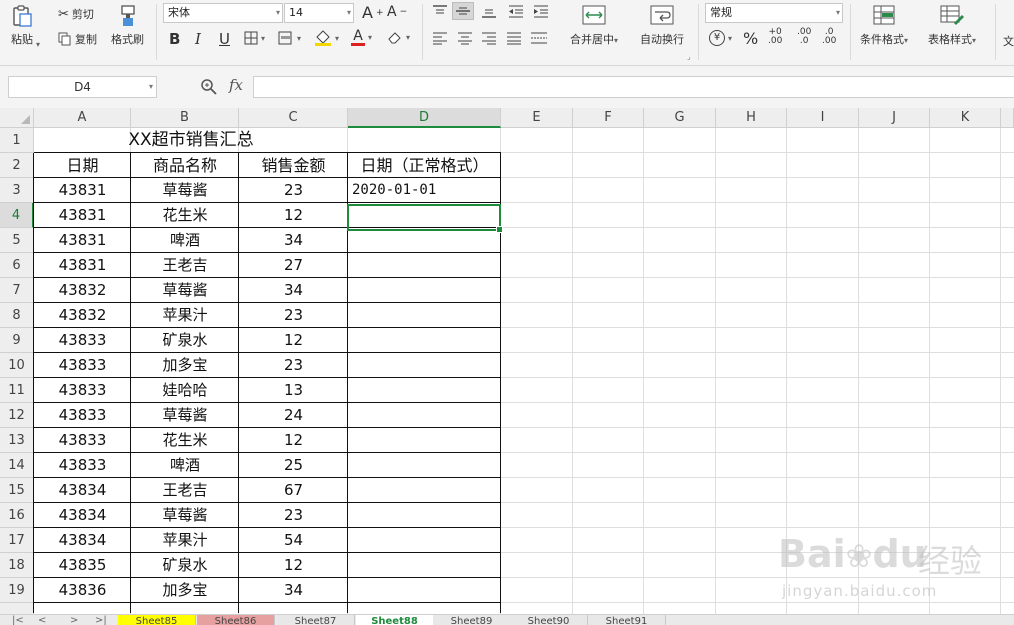 The height and width of the screenshot is (625, 1014). I want to click on distributed-align-button, so click(539, 38).